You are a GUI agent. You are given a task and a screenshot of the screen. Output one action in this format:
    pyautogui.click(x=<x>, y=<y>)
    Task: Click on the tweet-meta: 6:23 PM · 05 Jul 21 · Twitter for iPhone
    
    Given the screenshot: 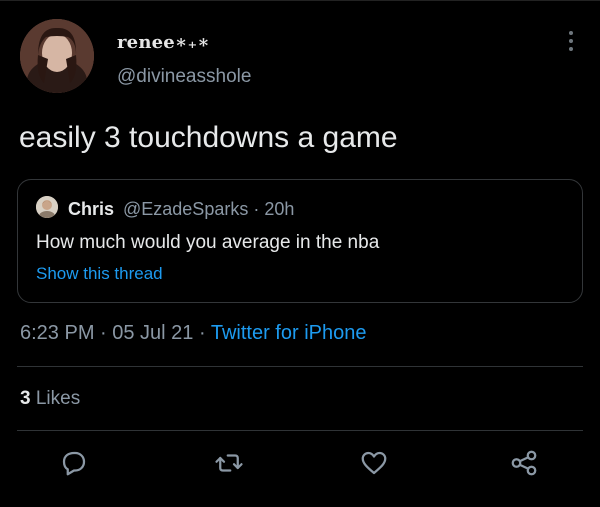 What is the action you would take?
    pyautogui.click(x=193, y=333)
    